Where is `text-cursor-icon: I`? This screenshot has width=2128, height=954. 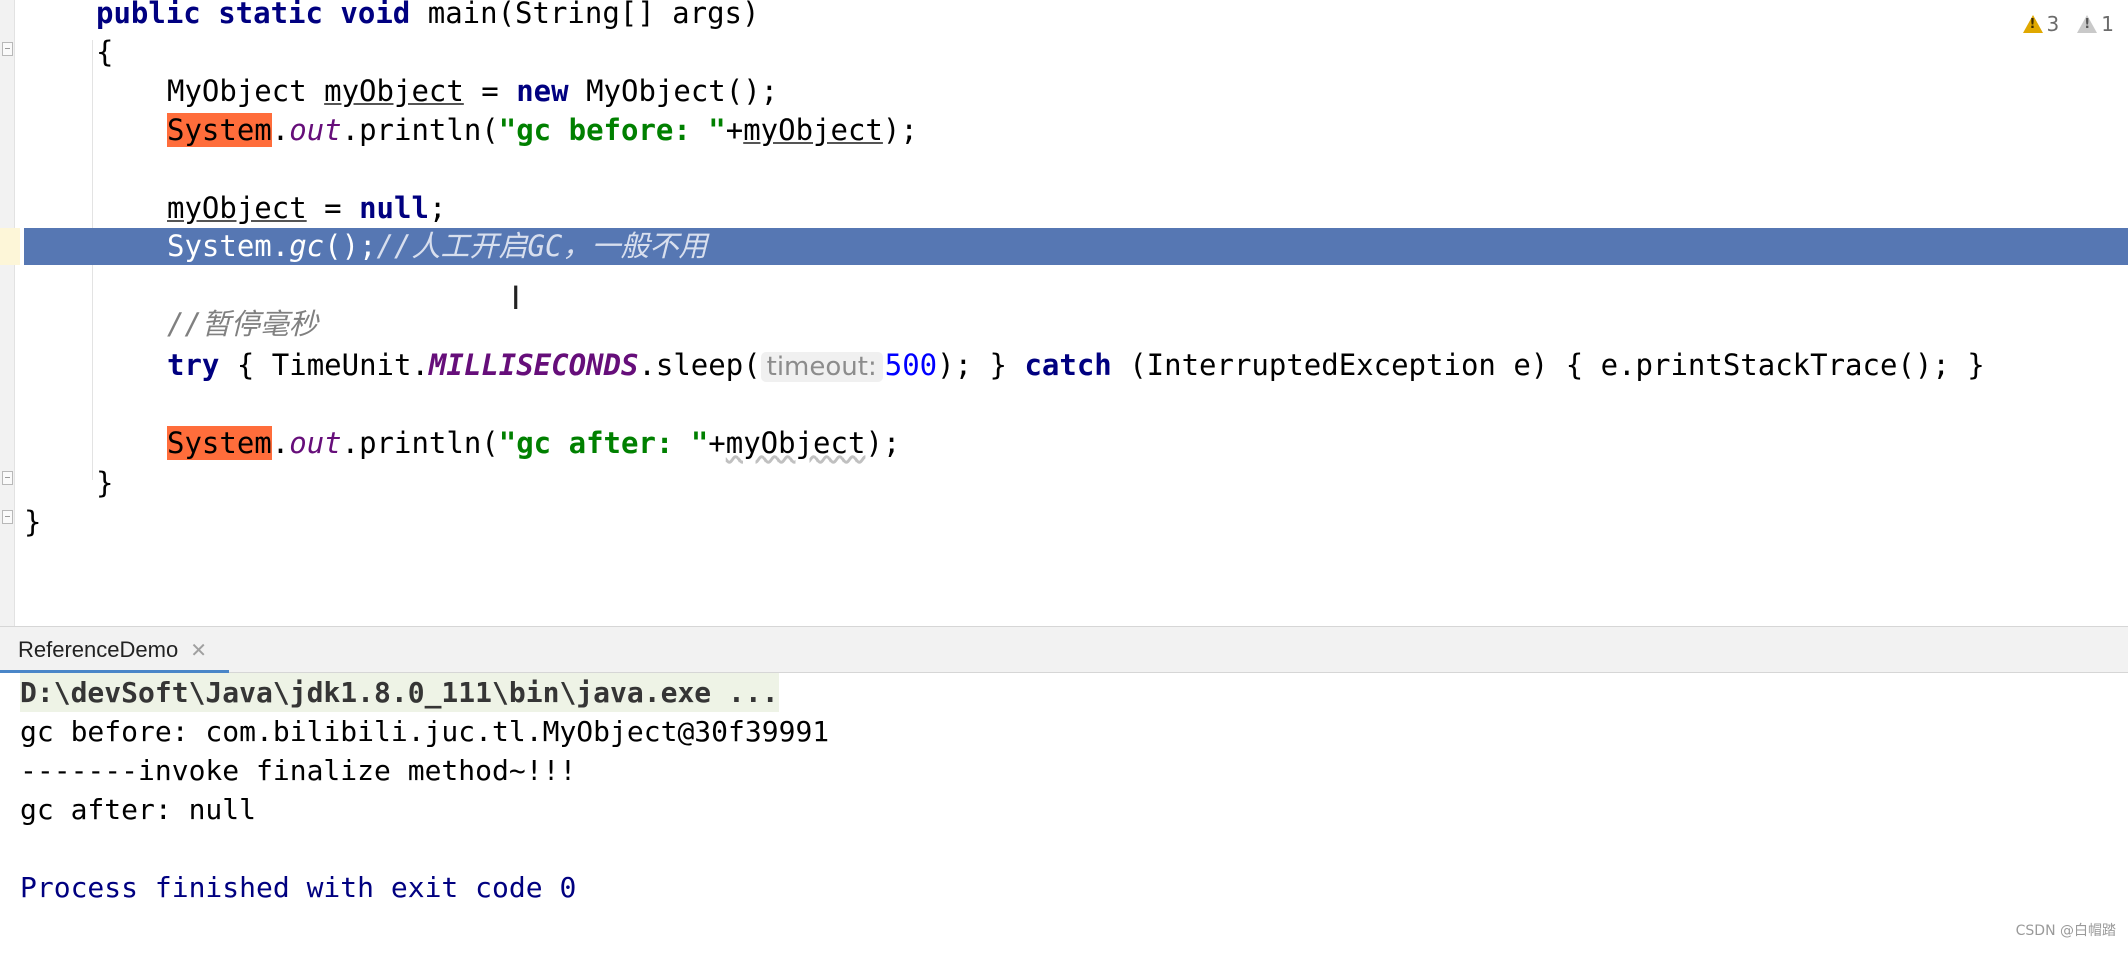 text-cursor-icon: I is located at coordinates (516, 298).